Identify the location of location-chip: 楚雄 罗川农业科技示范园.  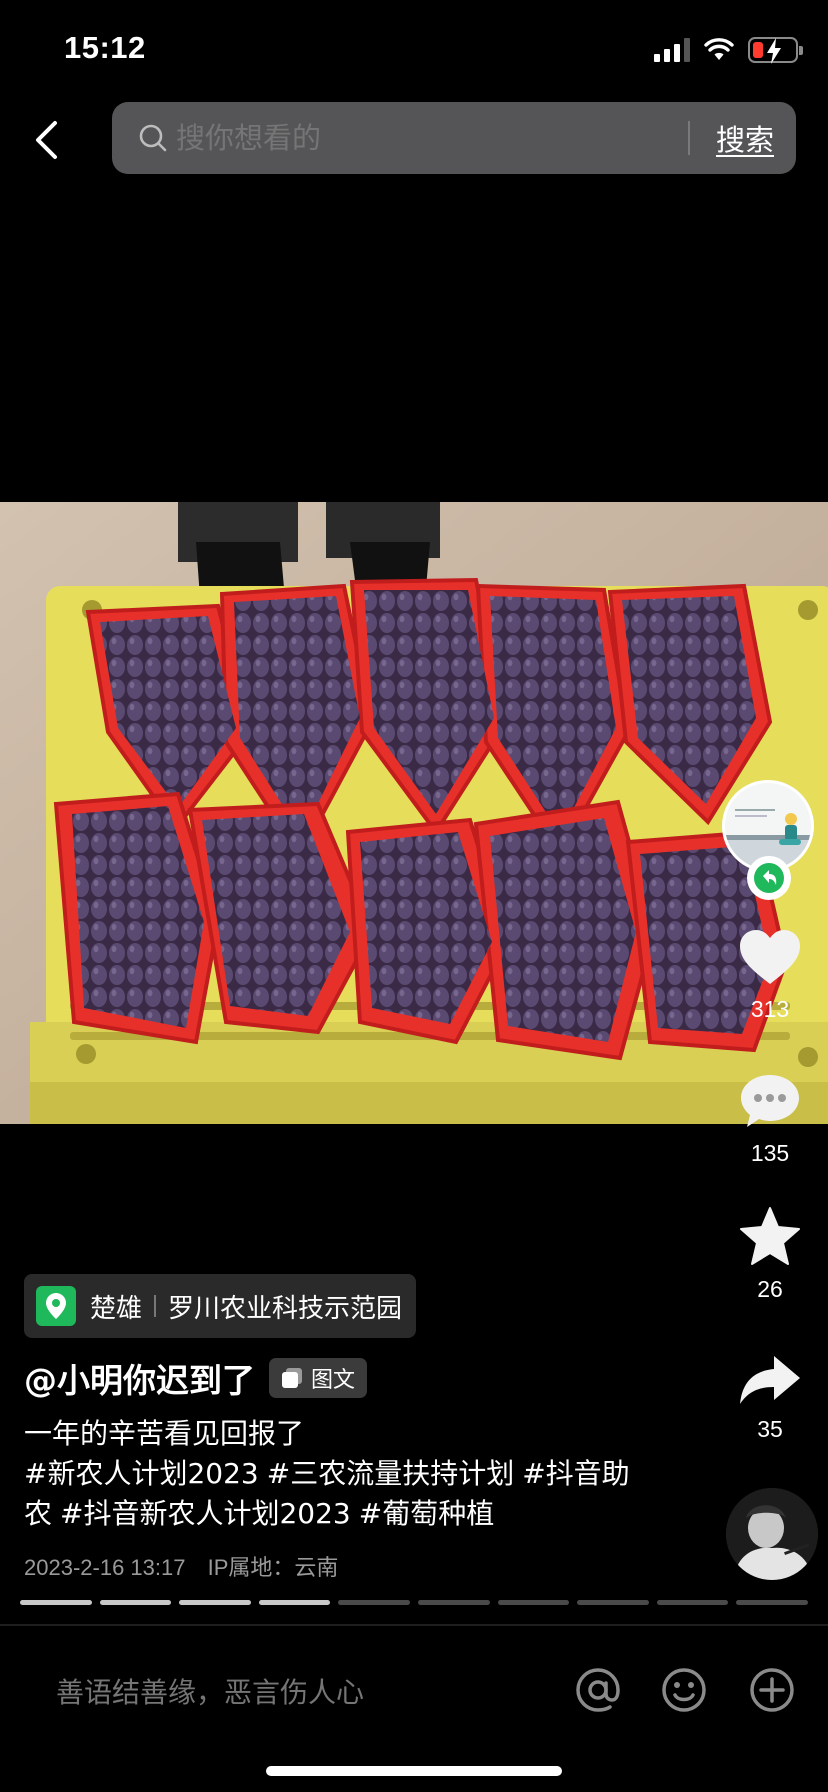
(220, 1306).